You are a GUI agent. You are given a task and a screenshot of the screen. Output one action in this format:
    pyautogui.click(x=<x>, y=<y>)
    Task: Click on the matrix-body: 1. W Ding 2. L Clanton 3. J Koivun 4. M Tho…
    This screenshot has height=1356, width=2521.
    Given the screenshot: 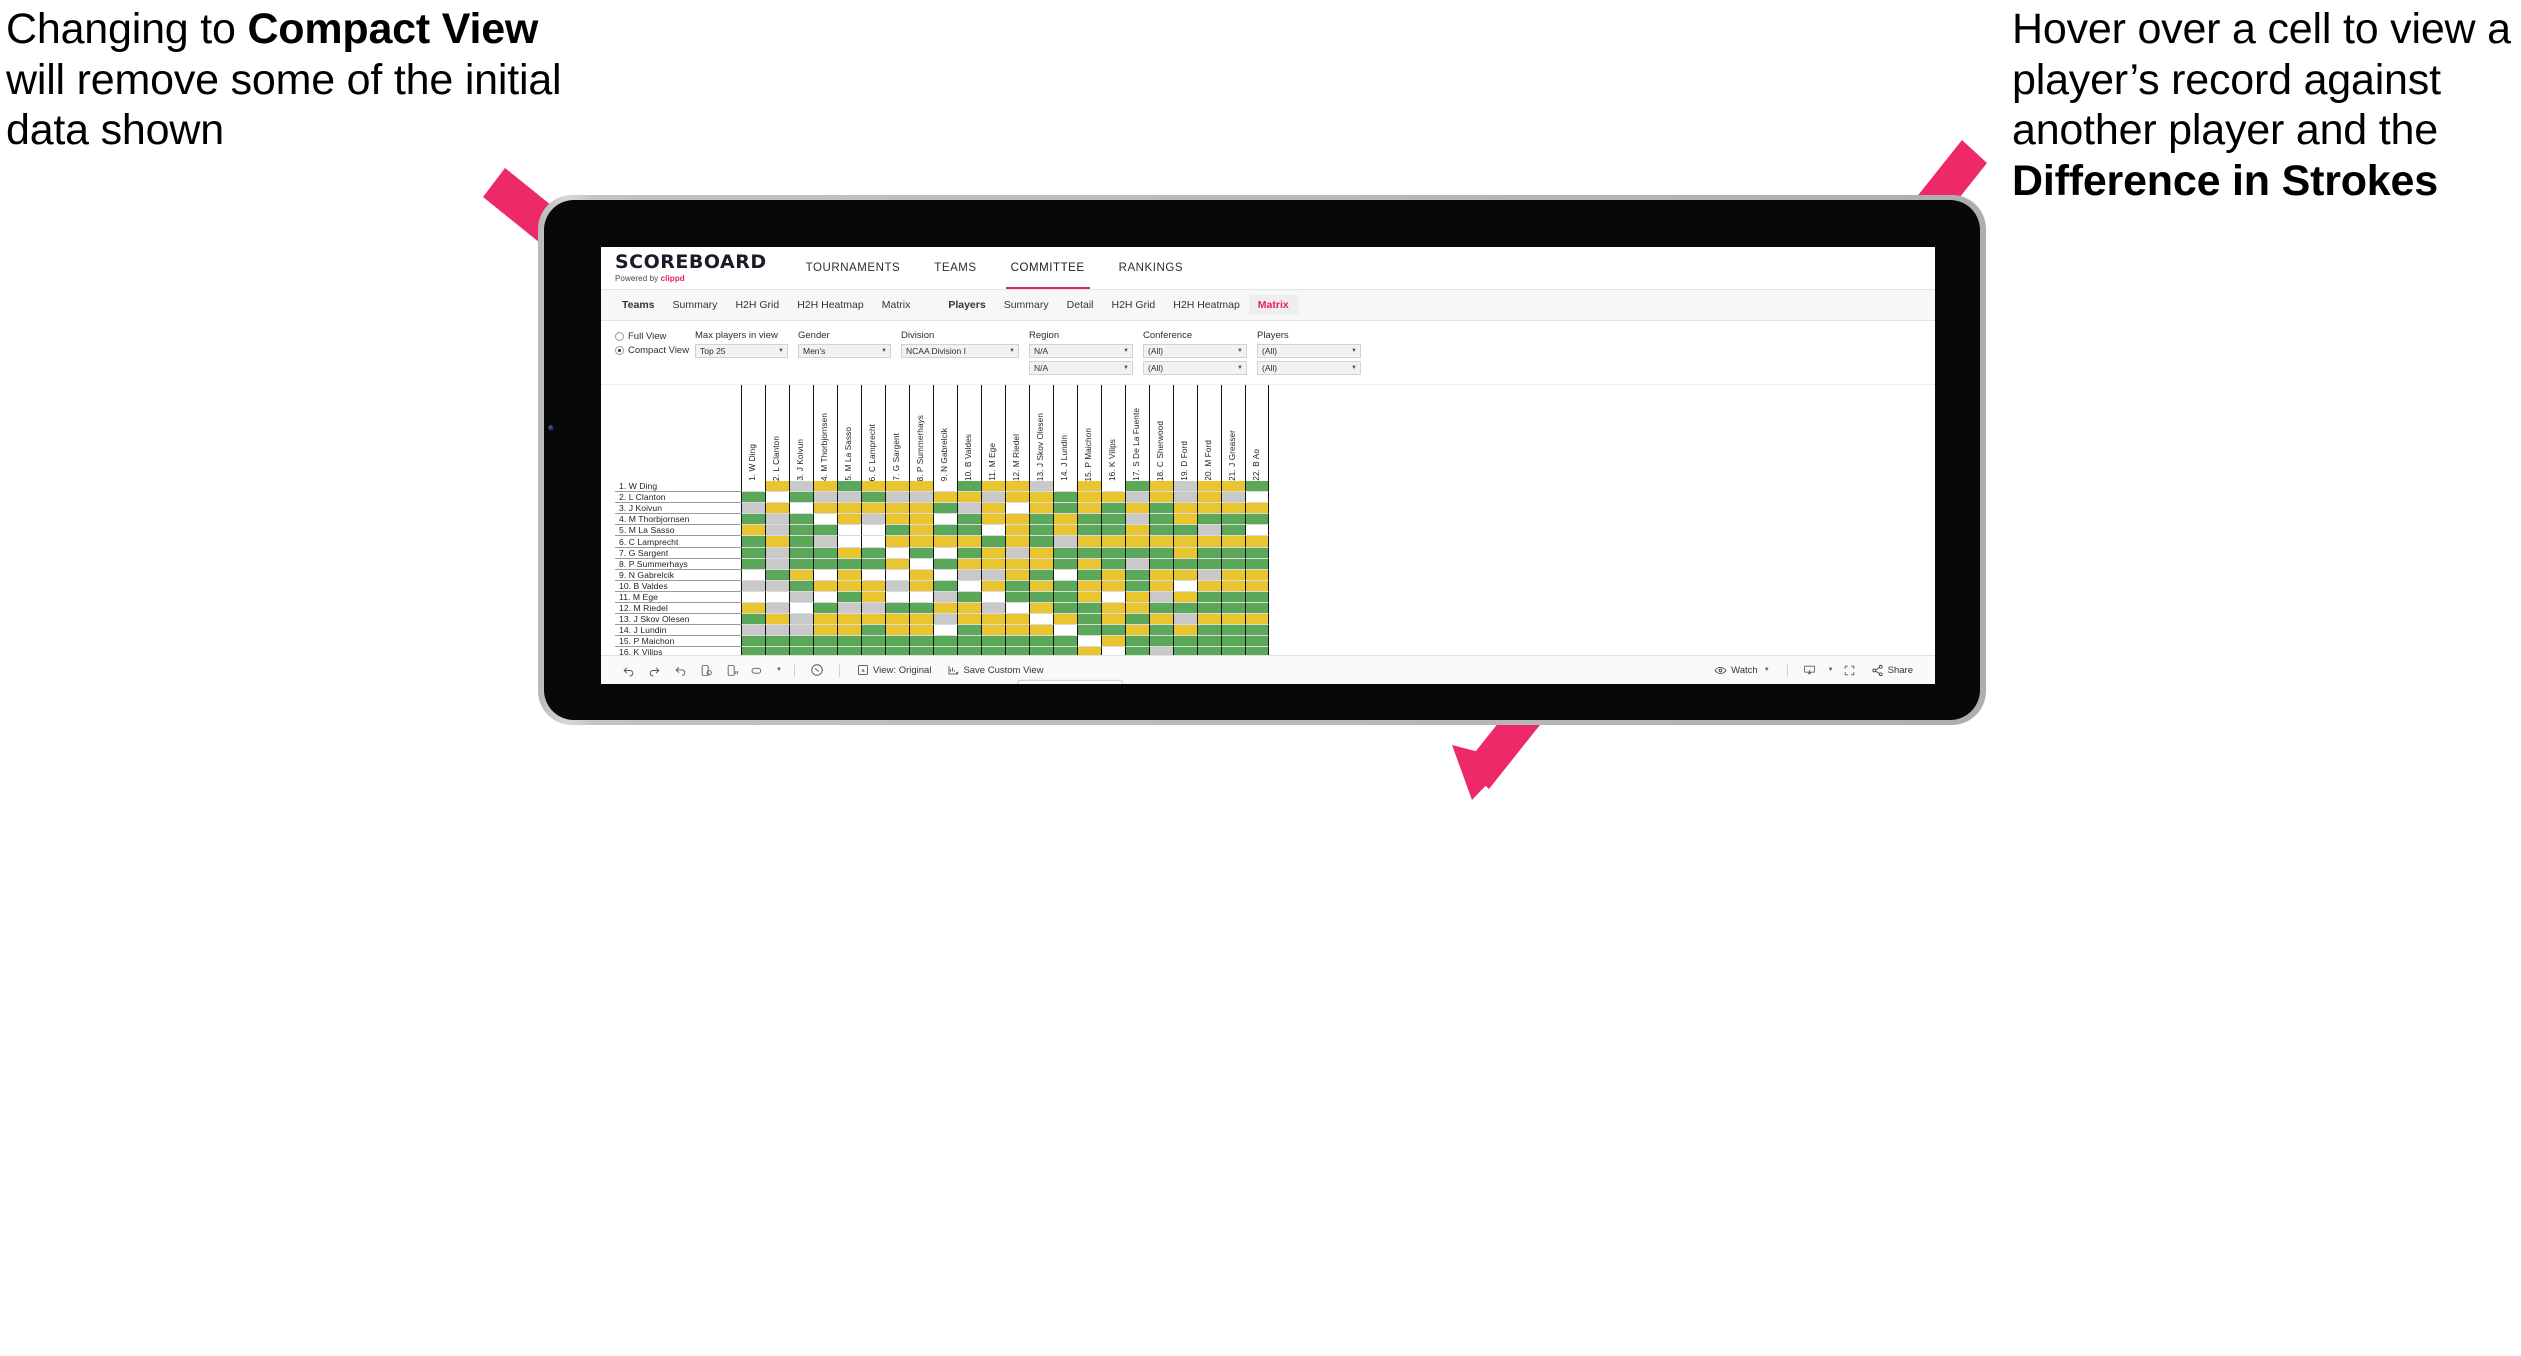 What is the action you would take?
    pyautogui.click(x=1275, y=582)
    